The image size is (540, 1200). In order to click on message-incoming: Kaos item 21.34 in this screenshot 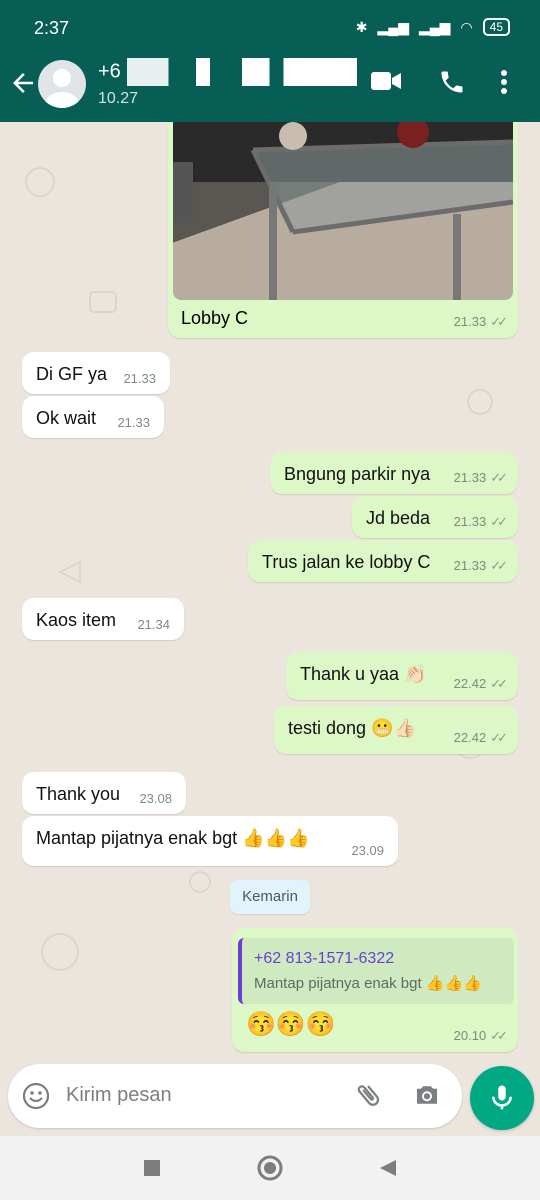, I will do `click(103, 619)`.